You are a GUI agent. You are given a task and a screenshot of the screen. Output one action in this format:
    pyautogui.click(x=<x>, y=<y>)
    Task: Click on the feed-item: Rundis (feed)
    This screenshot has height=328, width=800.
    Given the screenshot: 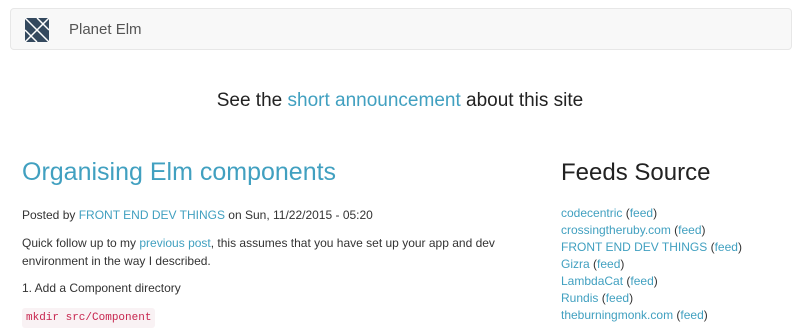 What is the action you would take?
    pyautogui.click(x=597, y=298)
    